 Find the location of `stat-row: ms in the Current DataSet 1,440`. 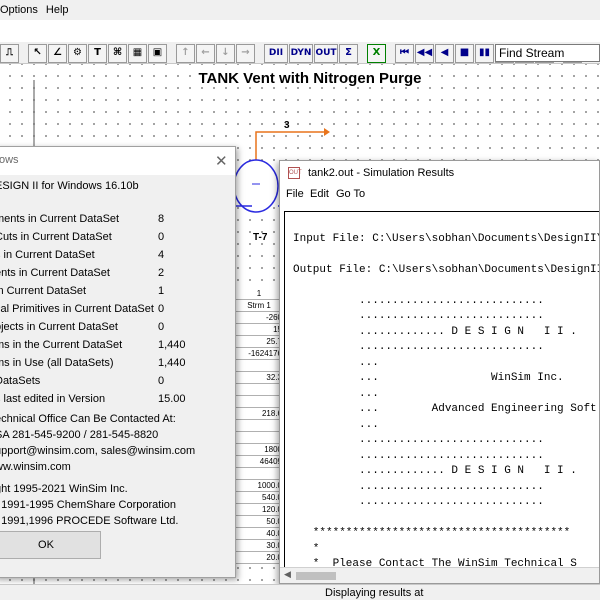

stat-row: ms in the Current DataSet 1,440 is located at coordinates (93, 345).